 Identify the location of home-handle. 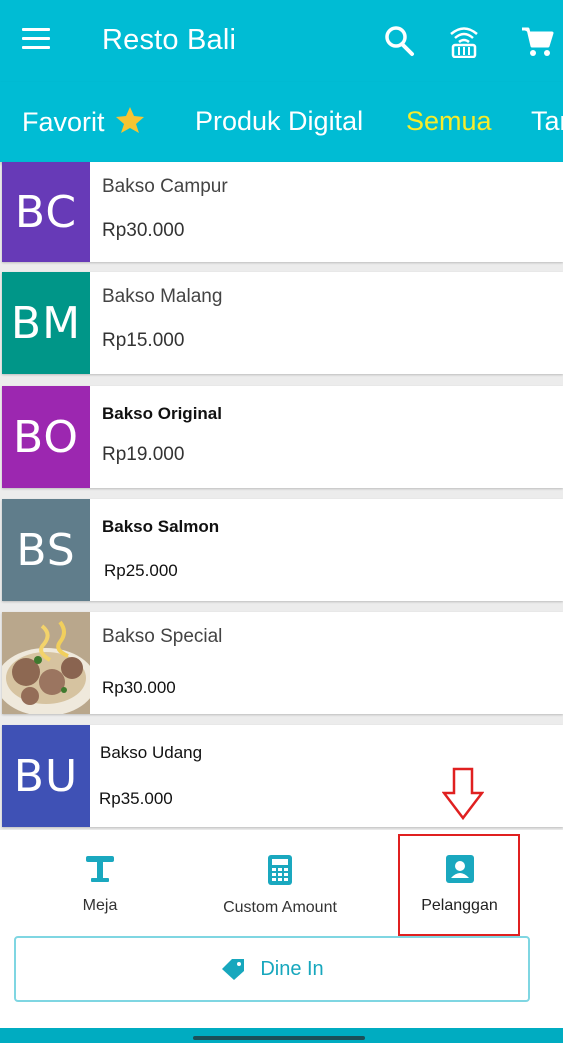
(279, 1038).